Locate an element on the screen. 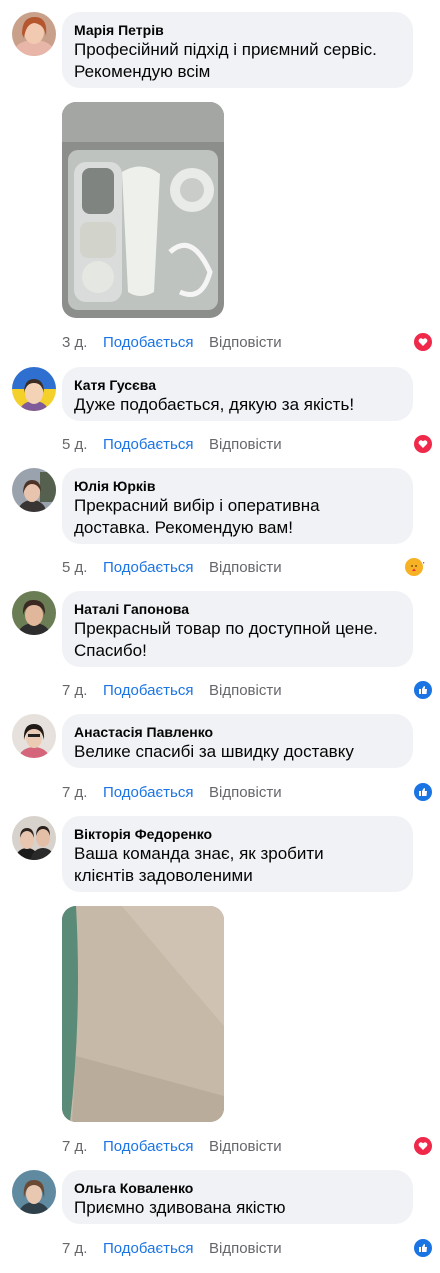  reaction-summary: 1 is located at coordinates (422, 1147).